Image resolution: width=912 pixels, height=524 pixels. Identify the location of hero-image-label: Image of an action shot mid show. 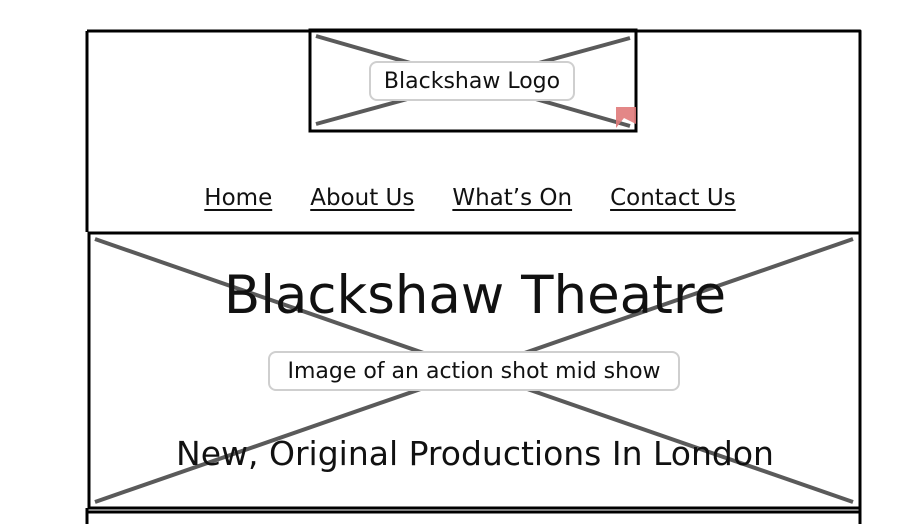
(474, 371).